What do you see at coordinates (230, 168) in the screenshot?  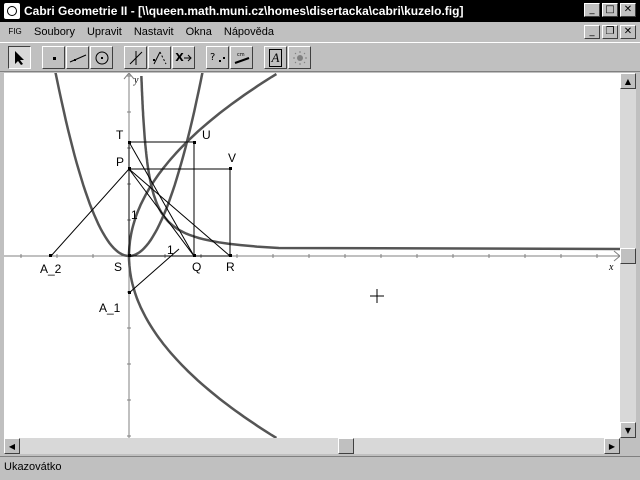 I see `point-v` at bounding box center [230, 168].